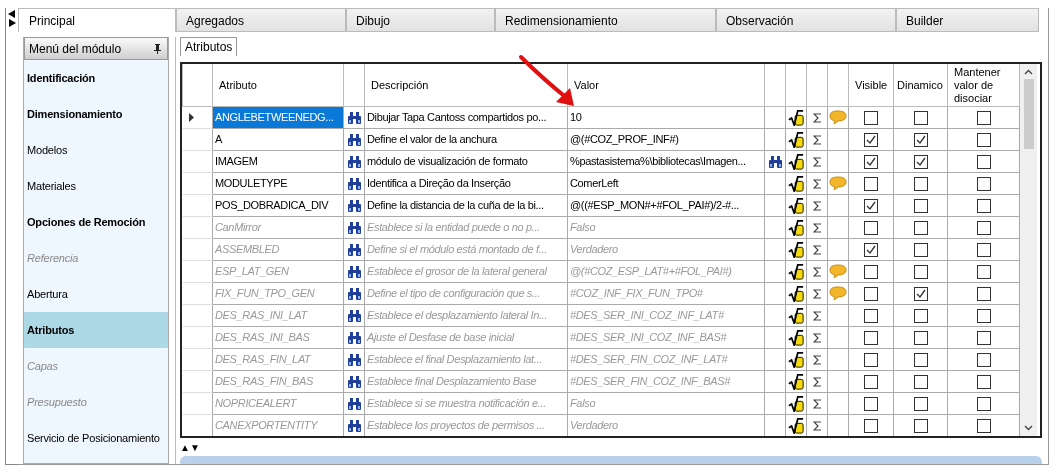 The image size is (1064, 473). Describe the element at coordinates (278, 85) in the screenshot. I see `column-header: Atributo` at that location.